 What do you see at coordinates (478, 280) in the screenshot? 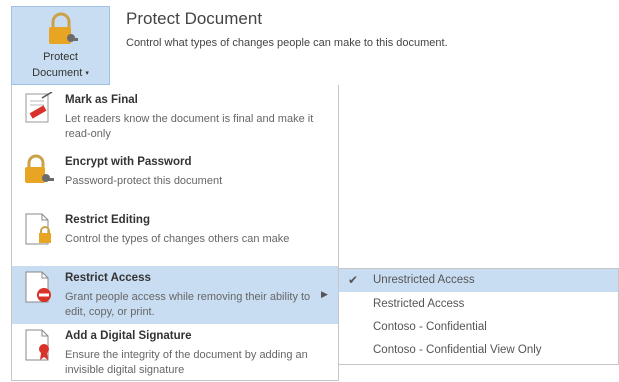
I see `submenu-item-unrestricted-access: ✔ Unrestricted Access` at bounding box center [478, 280].